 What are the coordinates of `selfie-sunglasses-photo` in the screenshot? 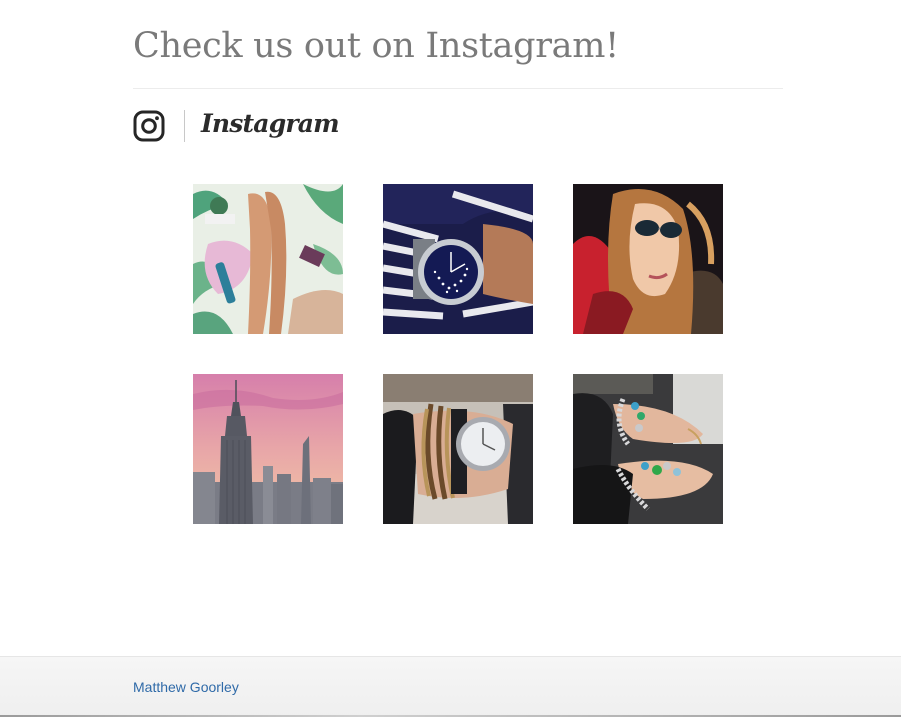 It's located at (648, 259).